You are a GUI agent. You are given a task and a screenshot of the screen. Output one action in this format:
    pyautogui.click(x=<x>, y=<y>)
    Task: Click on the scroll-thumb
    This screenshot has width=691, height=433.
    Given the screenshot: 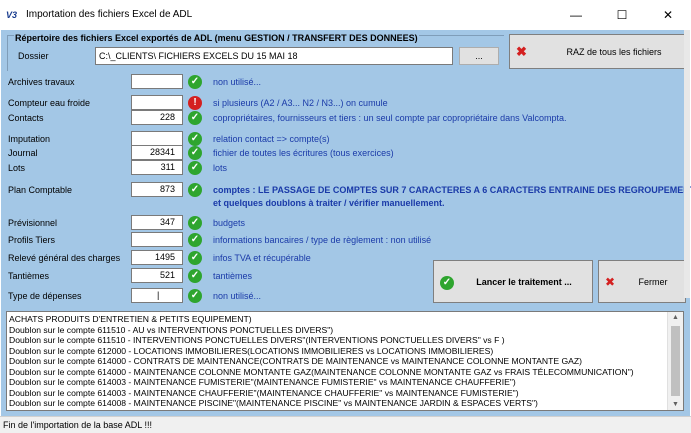 What is the action you would take?
    pyautogui.click(x=675, y=361)
    